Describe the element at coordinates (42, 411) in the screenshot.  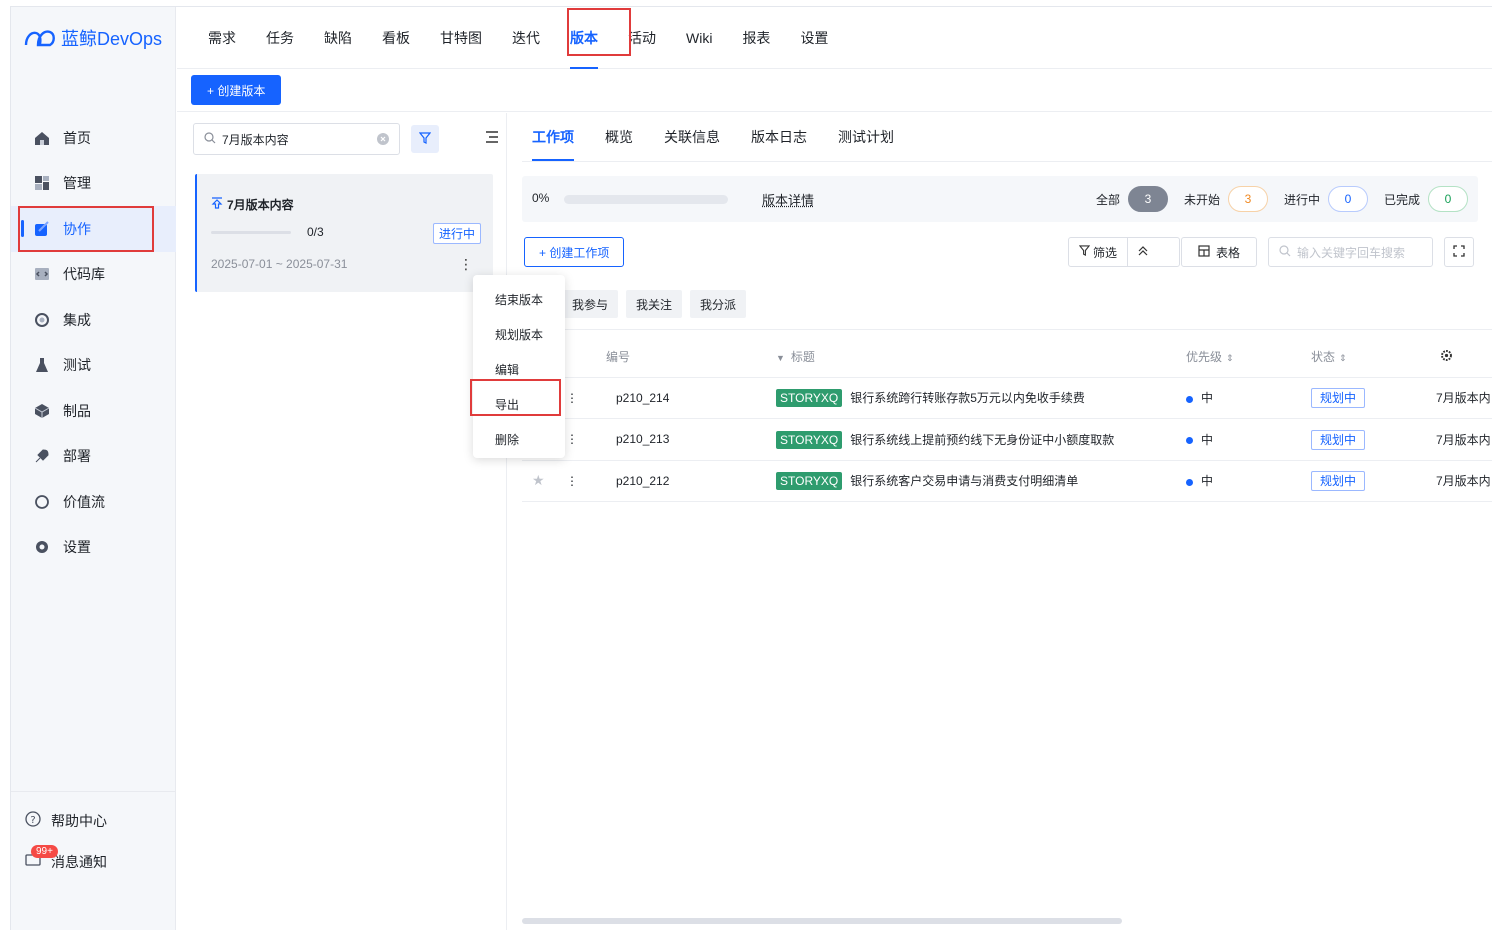
I see `artifact-icon` at that location.